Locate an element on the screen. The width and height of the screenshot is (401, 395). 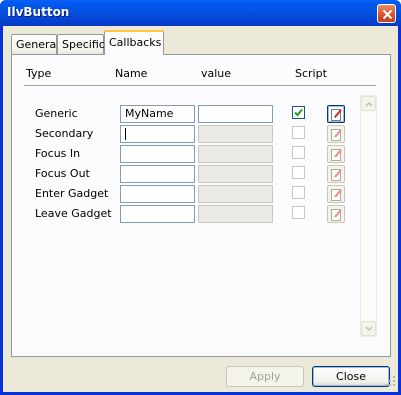
row-label-secondary: Secondary is located at coordinates (64, 133).